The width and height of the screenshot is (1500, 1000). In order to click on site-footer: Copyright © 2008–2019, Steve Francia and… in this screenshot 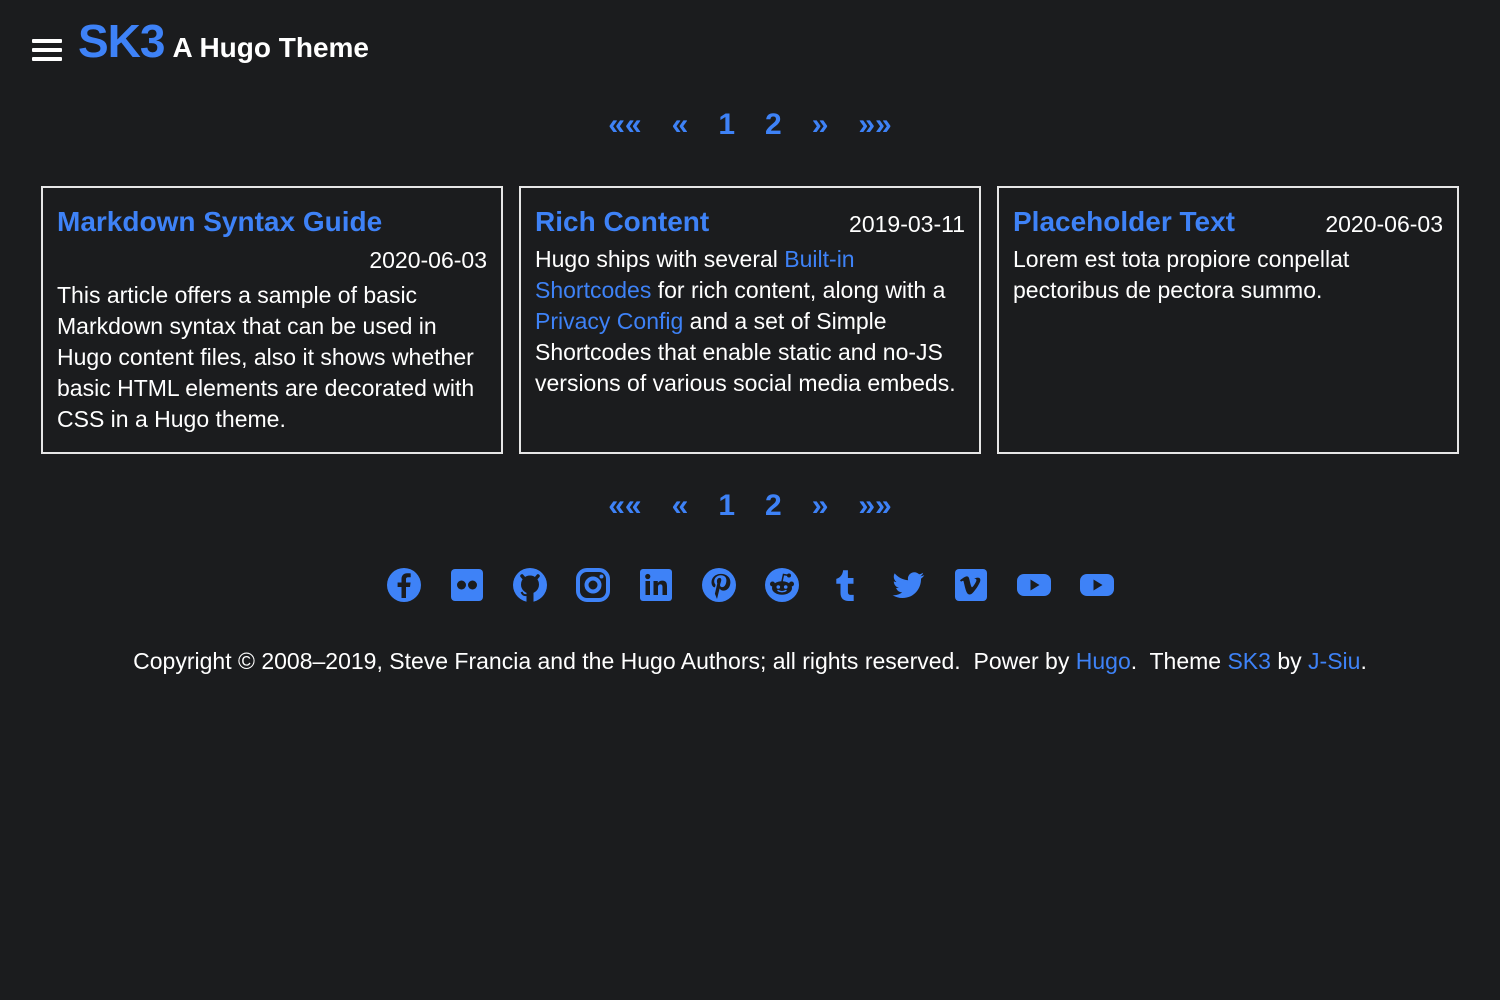, I will do `click(750, 661)`.